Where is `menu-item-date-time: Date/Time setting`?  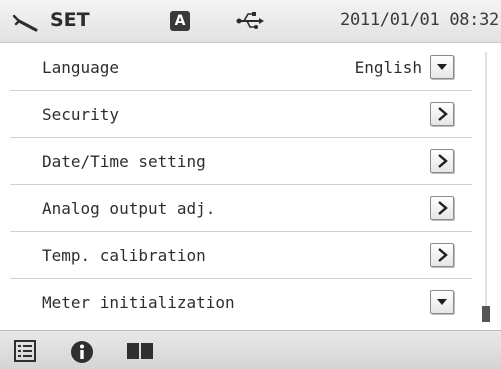 menu-item-date-time: Date/Time setting is located at coordinates (241, 161).